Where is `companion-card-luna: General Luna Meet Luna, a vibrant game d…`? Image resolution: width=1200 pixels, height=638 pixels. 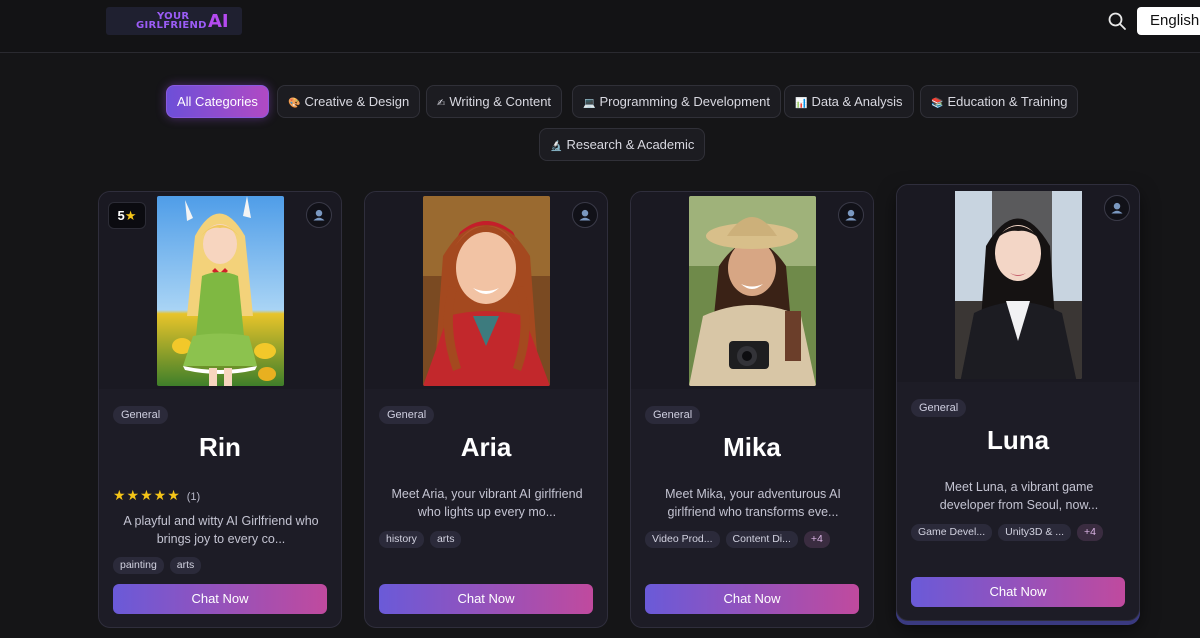
companion-card-luna: General Luna Meet Luna, a vibrant game d… is located at coordinates (1018, 402).